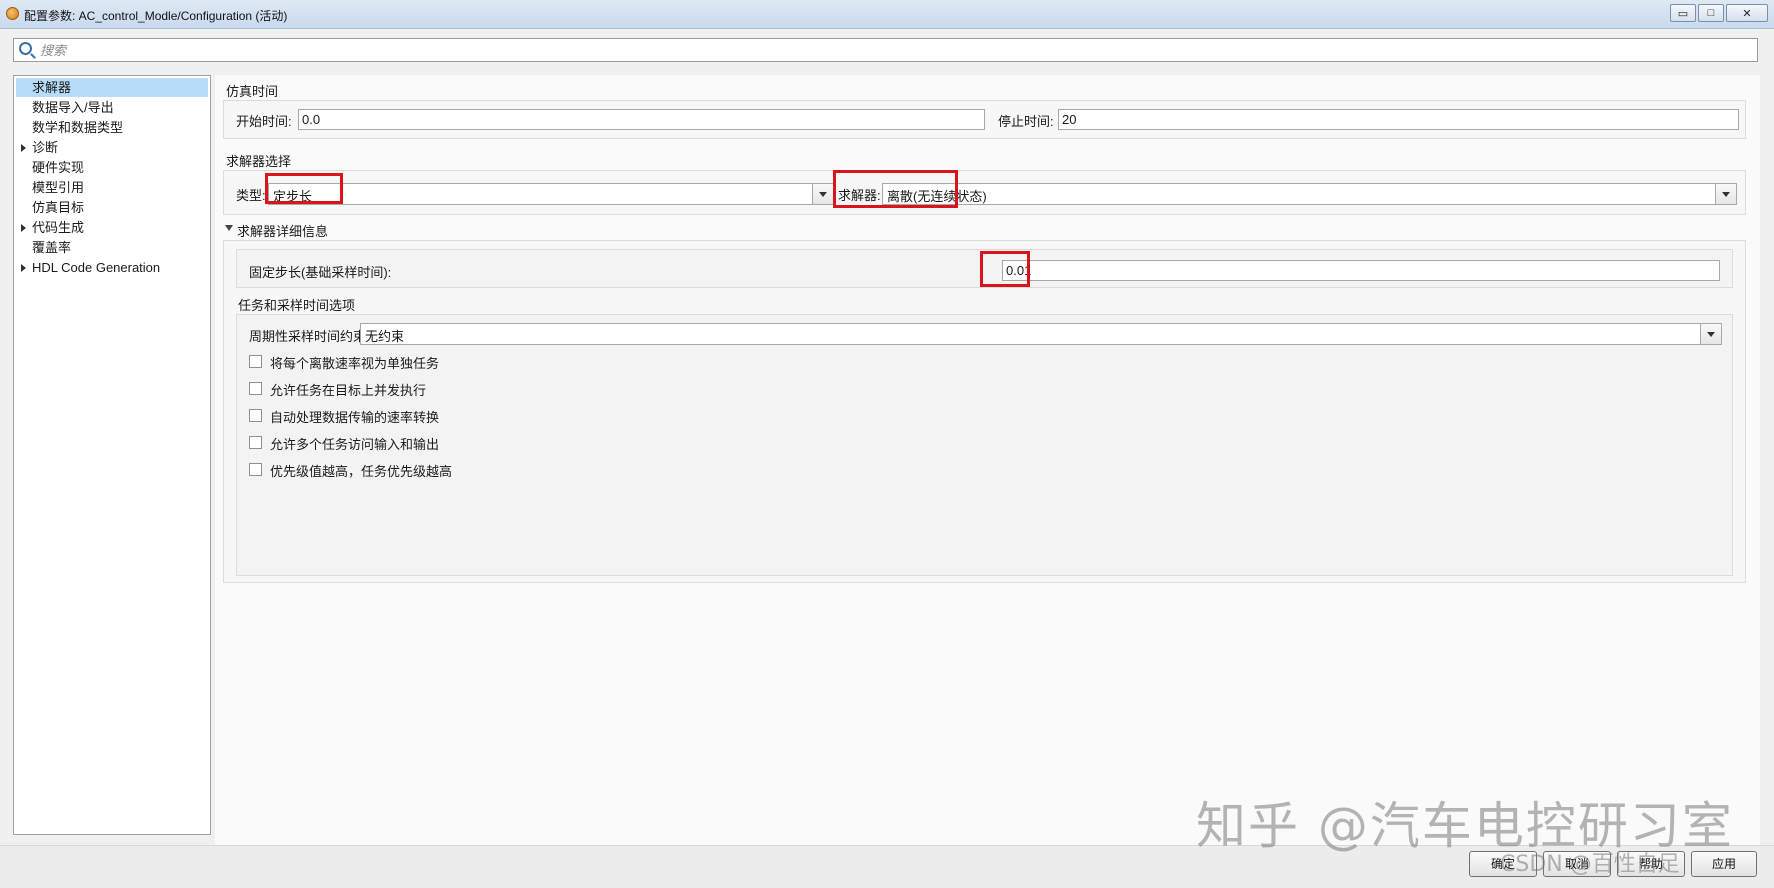 Image resolution: width=1774 pixels, height=888 pixels. I want to click on checkbox-label: 优先级值越高，任务优先级越高, so click(361, 471).